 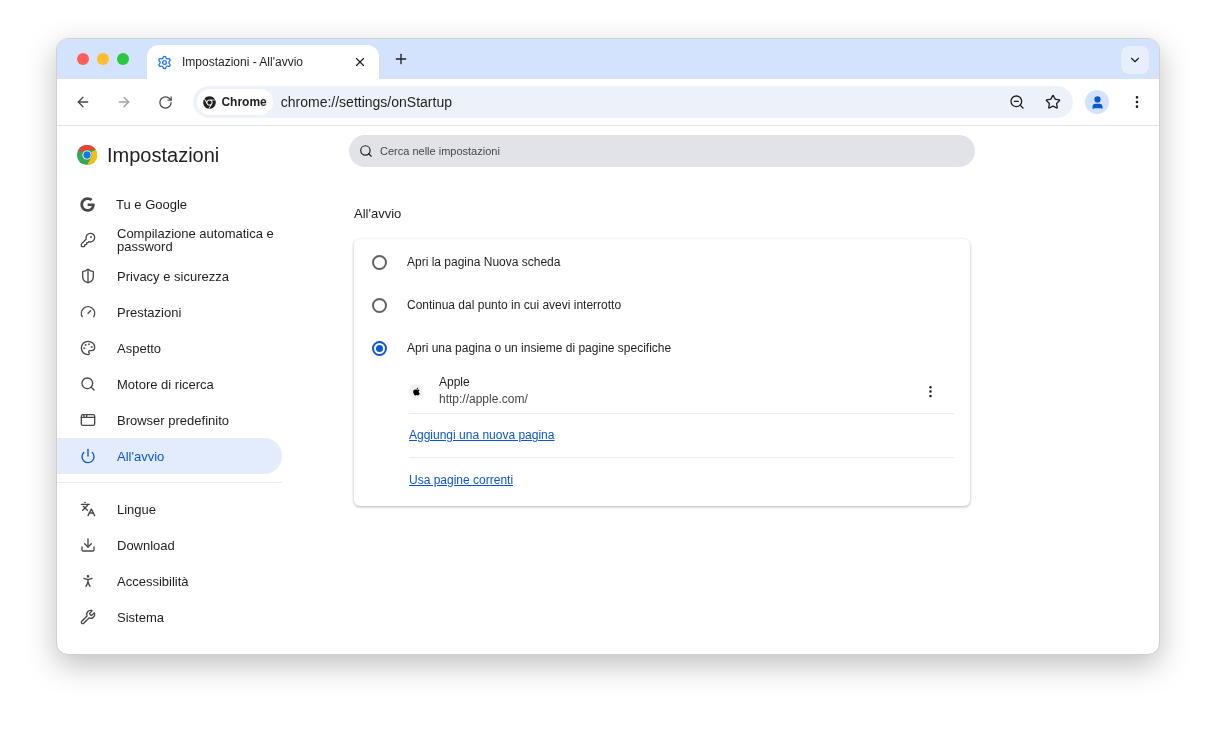 What do you see at coordinates (169, 617) in the screenshot?
I see `sidebar-item: Sistema` at bounding box center [169, 617].